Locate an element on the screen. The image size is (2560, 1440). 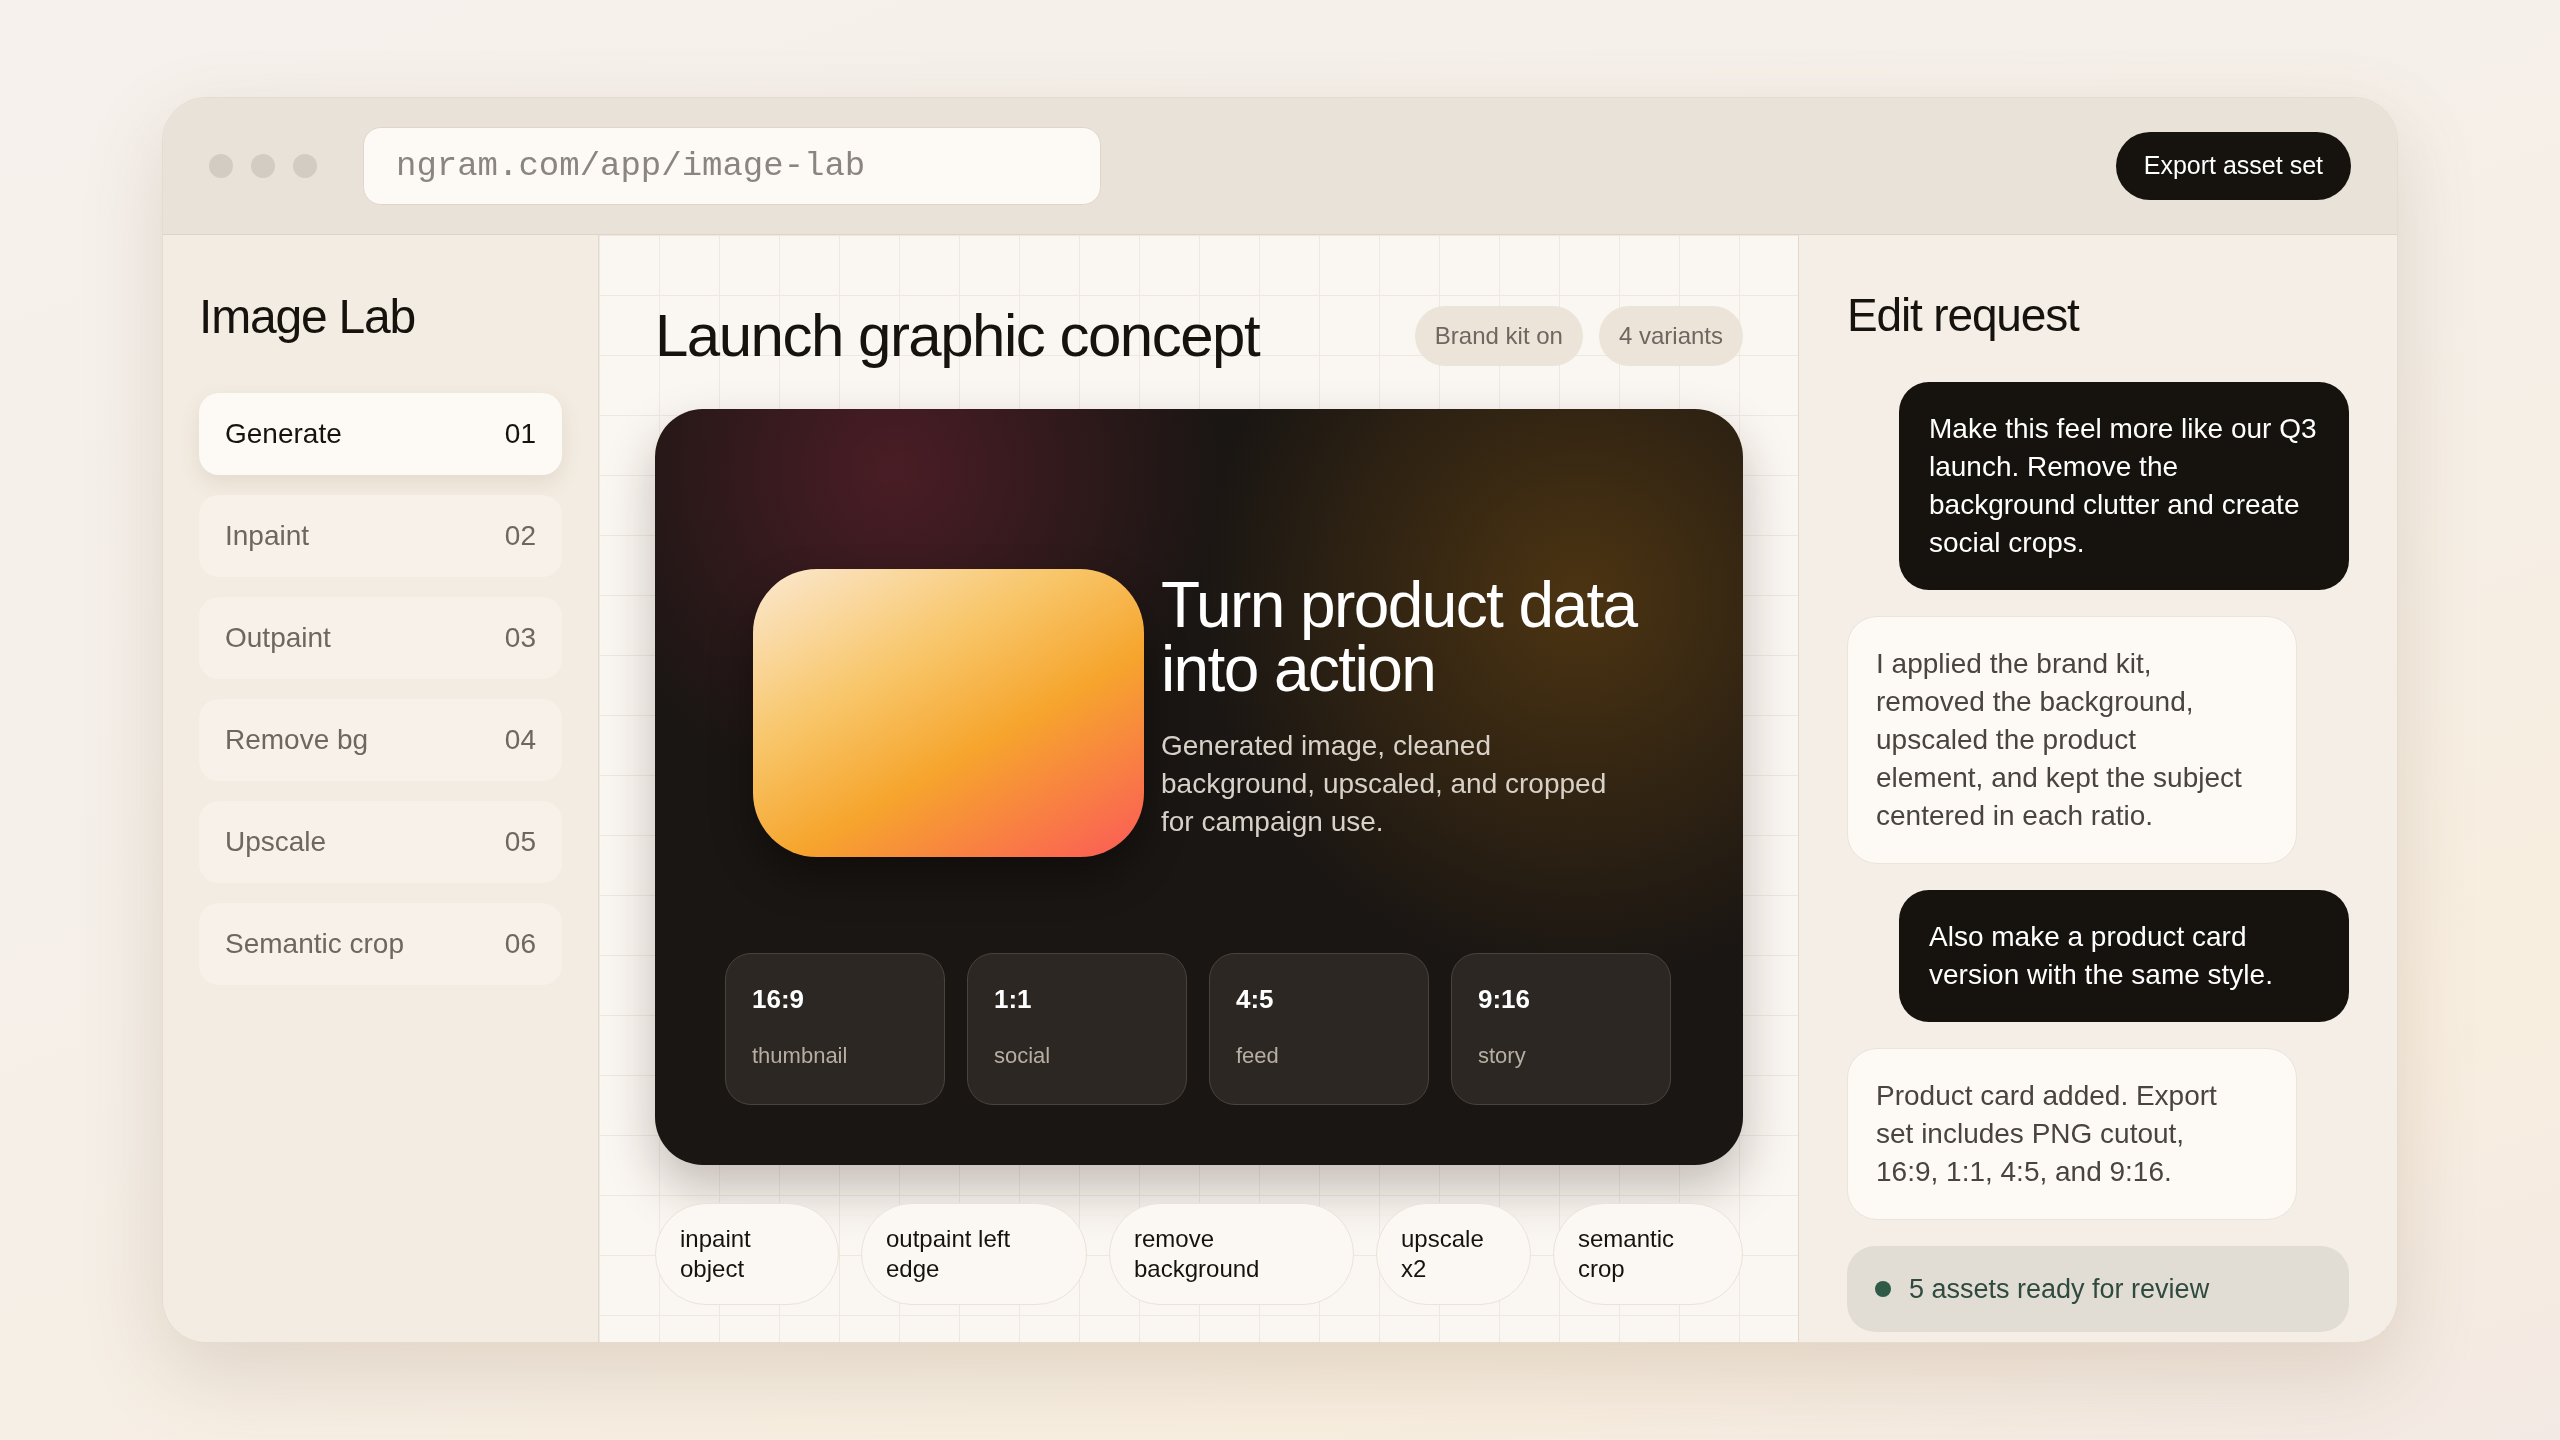
item-label: Remove bg is located at coordinates (297, 740).